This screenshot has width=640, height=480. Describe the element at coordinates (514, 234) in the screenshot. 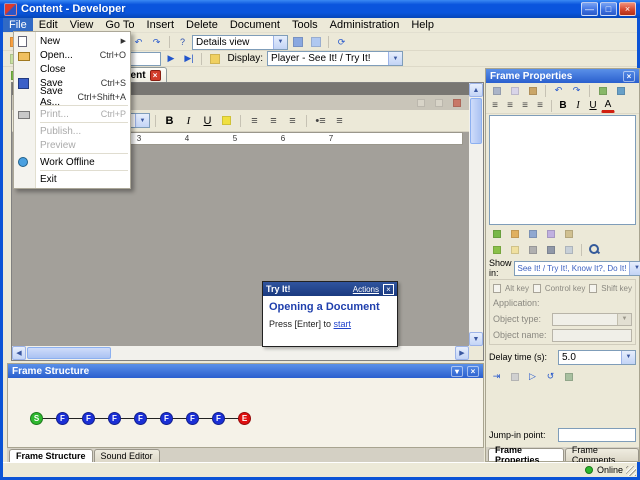

I see `insert-image-icon` at that location.